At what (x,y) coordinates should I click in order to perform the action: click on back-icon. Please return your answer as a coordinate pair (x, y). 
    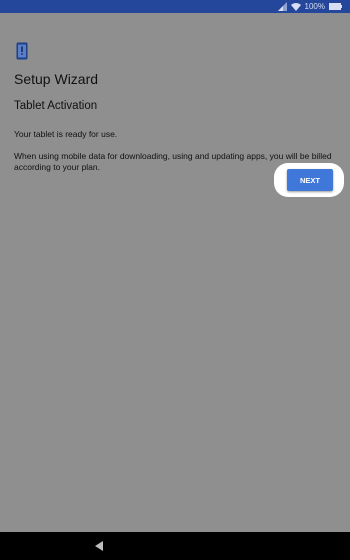
    Looking at the image, I should click on (99, 546).